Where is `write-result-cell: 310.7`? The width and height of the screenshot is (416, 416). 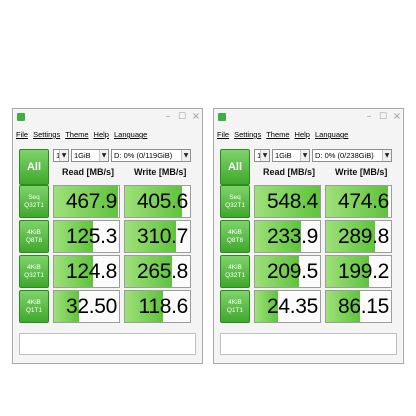
write-result-cell: 310.7 is located at coordinates (157, 236).